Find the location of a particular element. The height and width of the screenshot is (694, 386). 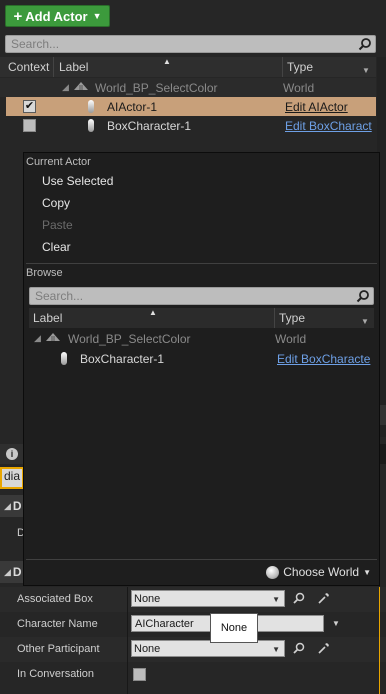

menu-item-copy: Copy is located at coordinates (56, 203).